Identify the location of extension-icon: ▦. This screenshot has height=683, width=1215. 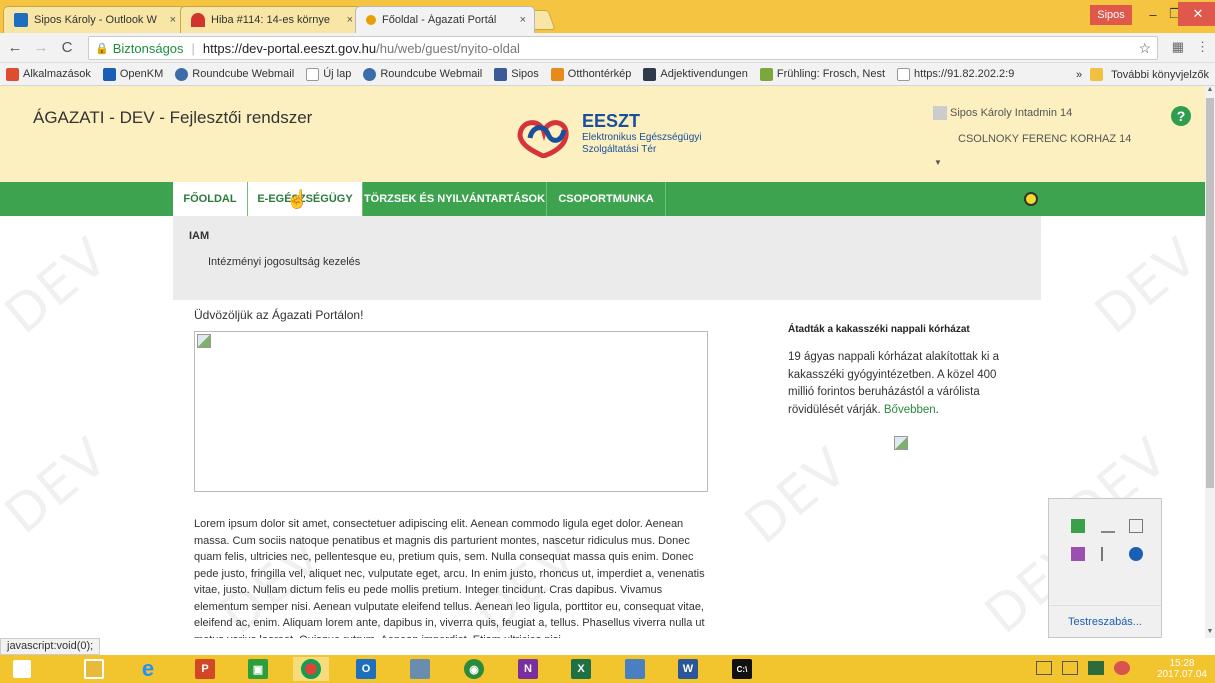
(1178, 47).